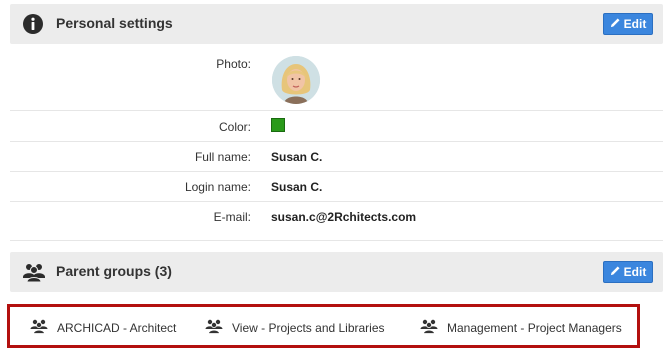  I want to click on group-label: ARCHICAD - Architect, so click(117, 327).